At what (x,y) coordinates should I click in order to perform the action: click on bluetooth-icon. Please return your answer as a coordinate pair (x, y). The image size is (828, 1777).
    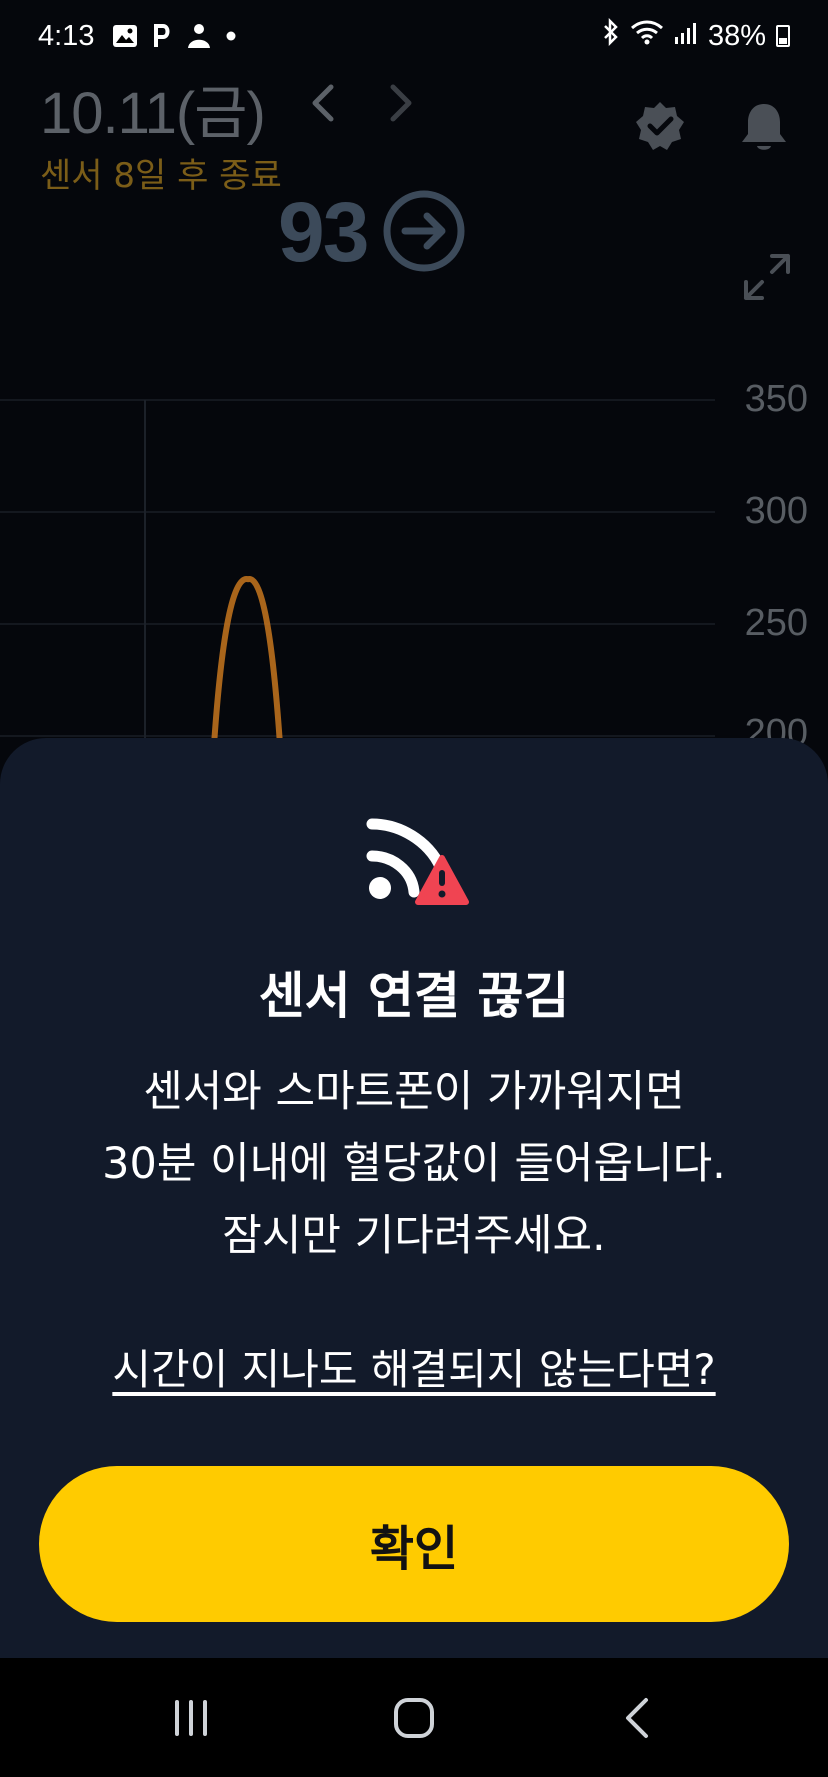
    Looking at the image, I should click on (611, 35).